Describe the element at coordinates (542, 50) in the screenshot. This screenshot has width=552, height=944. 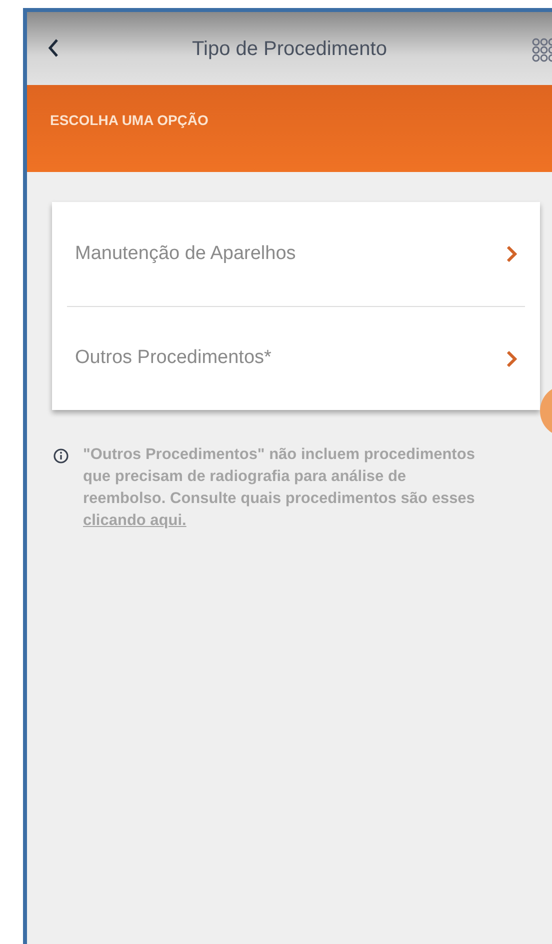
I see `grid-icon` at that location.